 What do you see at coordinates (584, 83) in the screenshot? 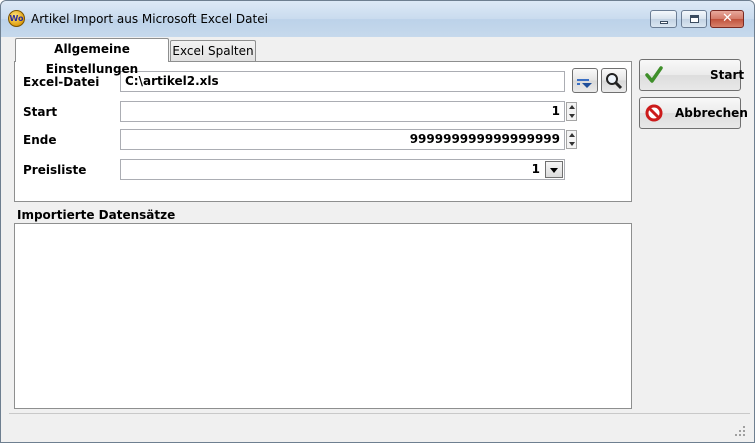
I see `dropdown-options-icon` at bounding box center [584, 83].